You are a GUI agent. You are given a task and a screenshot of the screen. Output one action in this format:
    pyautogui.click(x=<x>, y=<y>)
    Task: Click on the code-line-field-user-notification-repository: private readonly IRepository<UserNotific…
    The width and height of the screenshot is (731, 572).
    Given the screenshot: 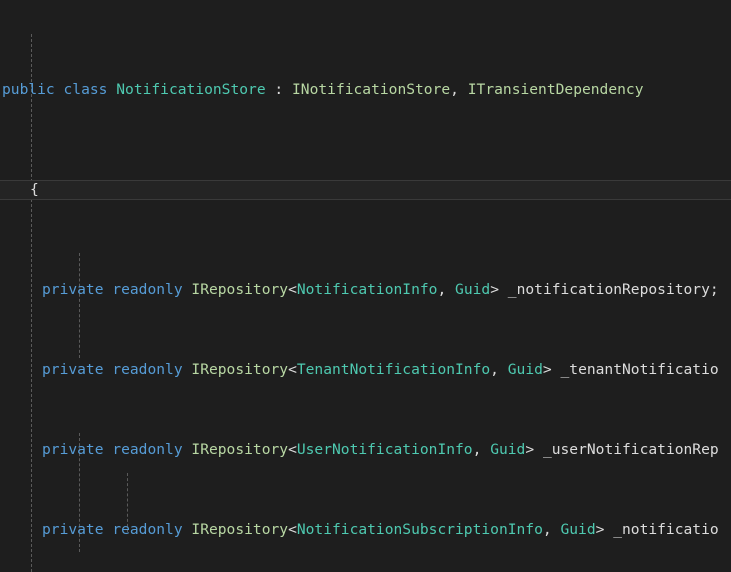 What is the action you would take?
    pyautogui.click(x=365, y=450)
    